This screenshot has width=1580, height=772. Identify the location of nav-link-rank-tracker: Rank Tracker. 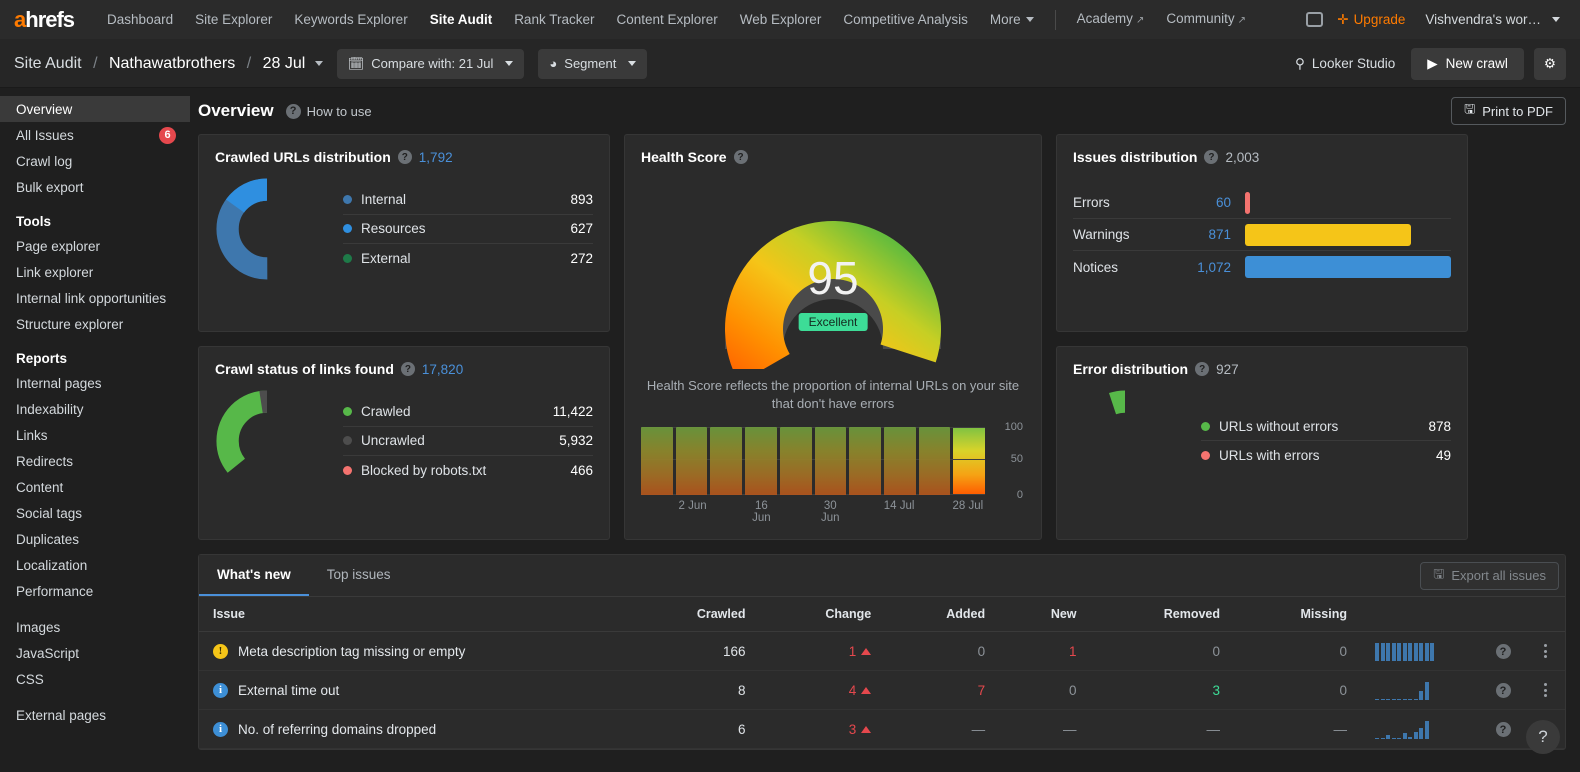
(554, 20).